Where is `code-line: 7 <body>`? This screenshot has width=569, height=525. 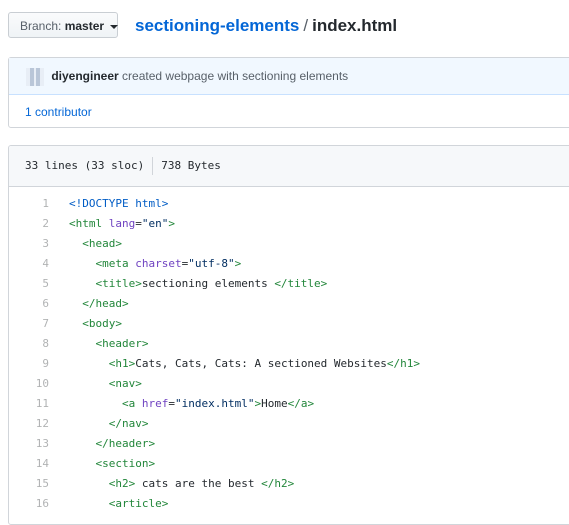
code-line: 7 <body> is located at coordinates (289, 324).